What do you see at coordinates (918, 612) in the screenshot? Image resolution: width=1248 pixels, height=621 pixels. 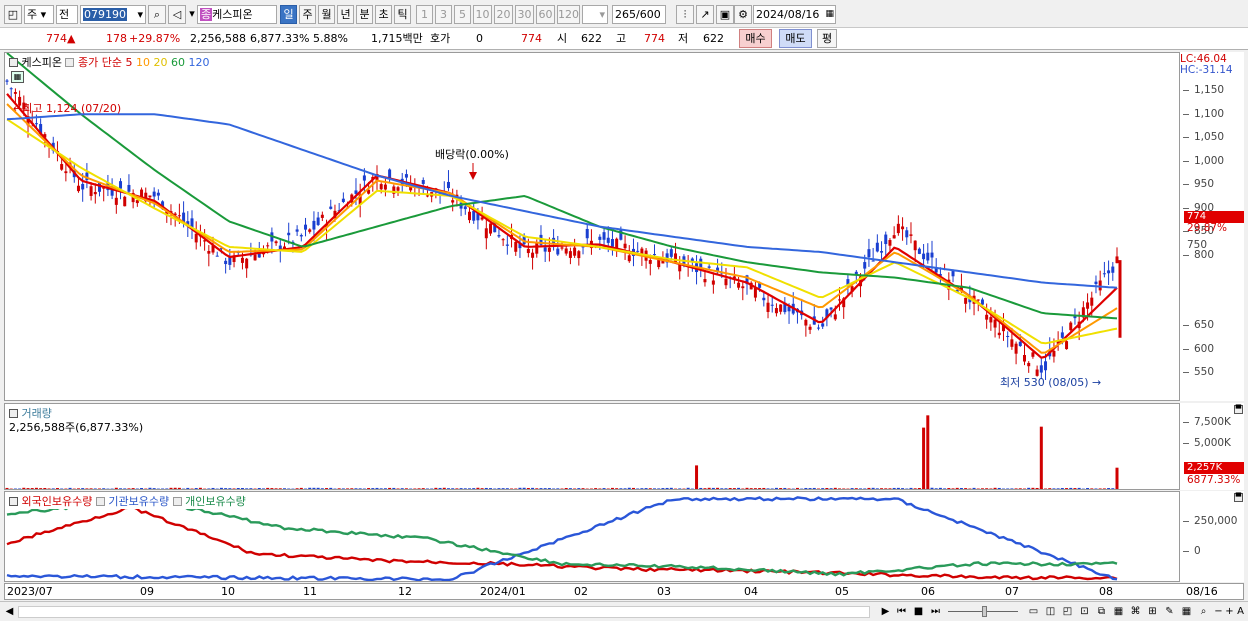 I see `stop-icon: ■` at bounding box center [918, 612].